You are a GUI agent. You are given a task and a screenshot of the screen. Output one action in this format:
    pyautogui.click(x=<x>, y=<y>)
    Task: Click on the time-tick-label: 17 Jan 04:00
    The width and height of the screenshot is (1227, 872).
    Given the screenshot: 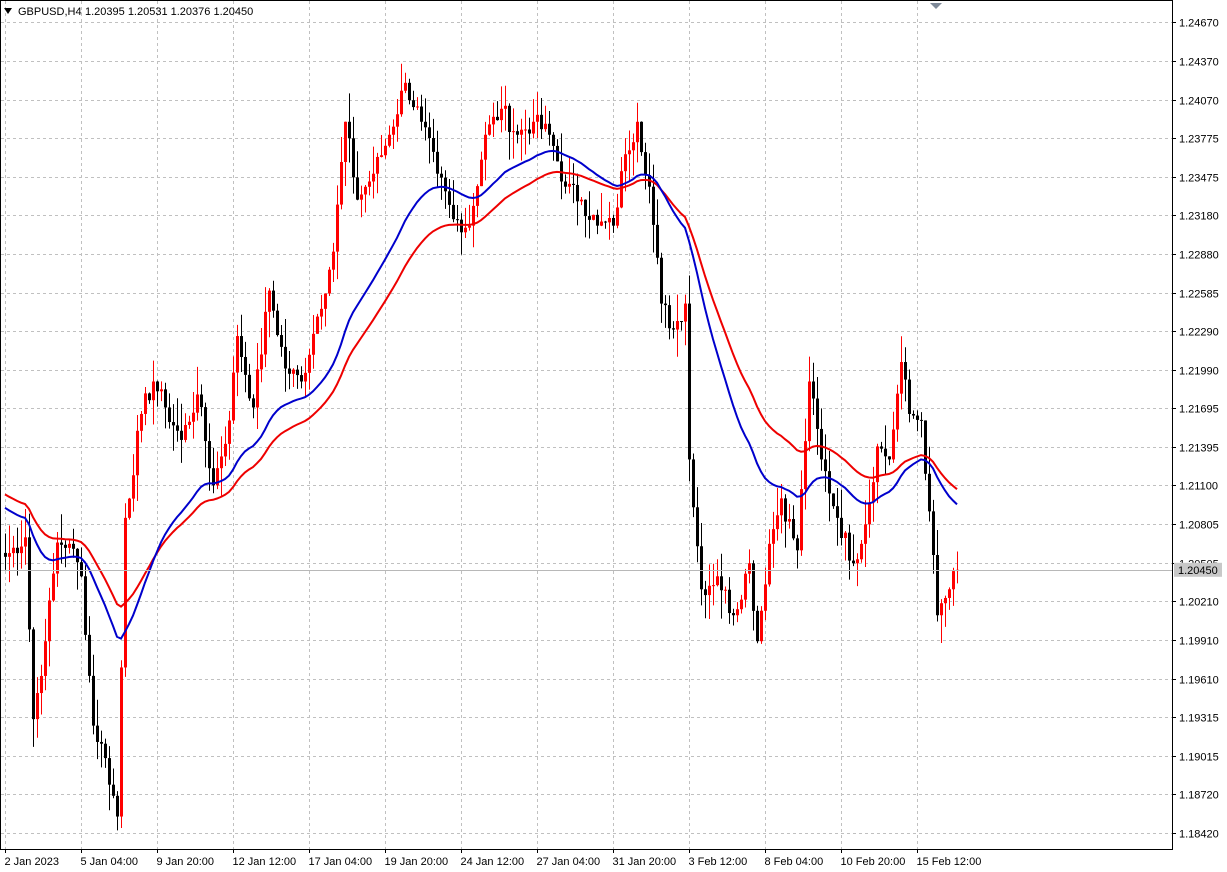 What is the action you would take?
    pyautogui.click(x=341, y=862)
    